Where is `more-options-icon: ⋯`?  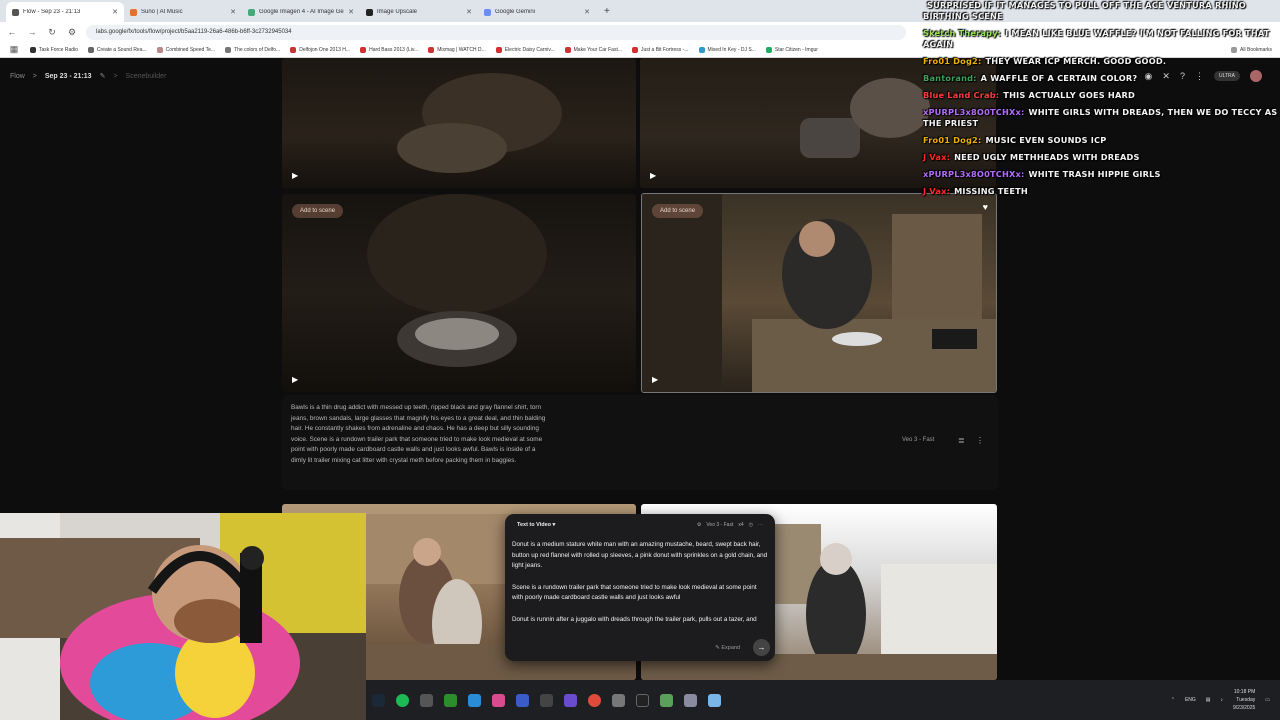
more-options-icon: ⋯ is located at coordinates (760, 525).